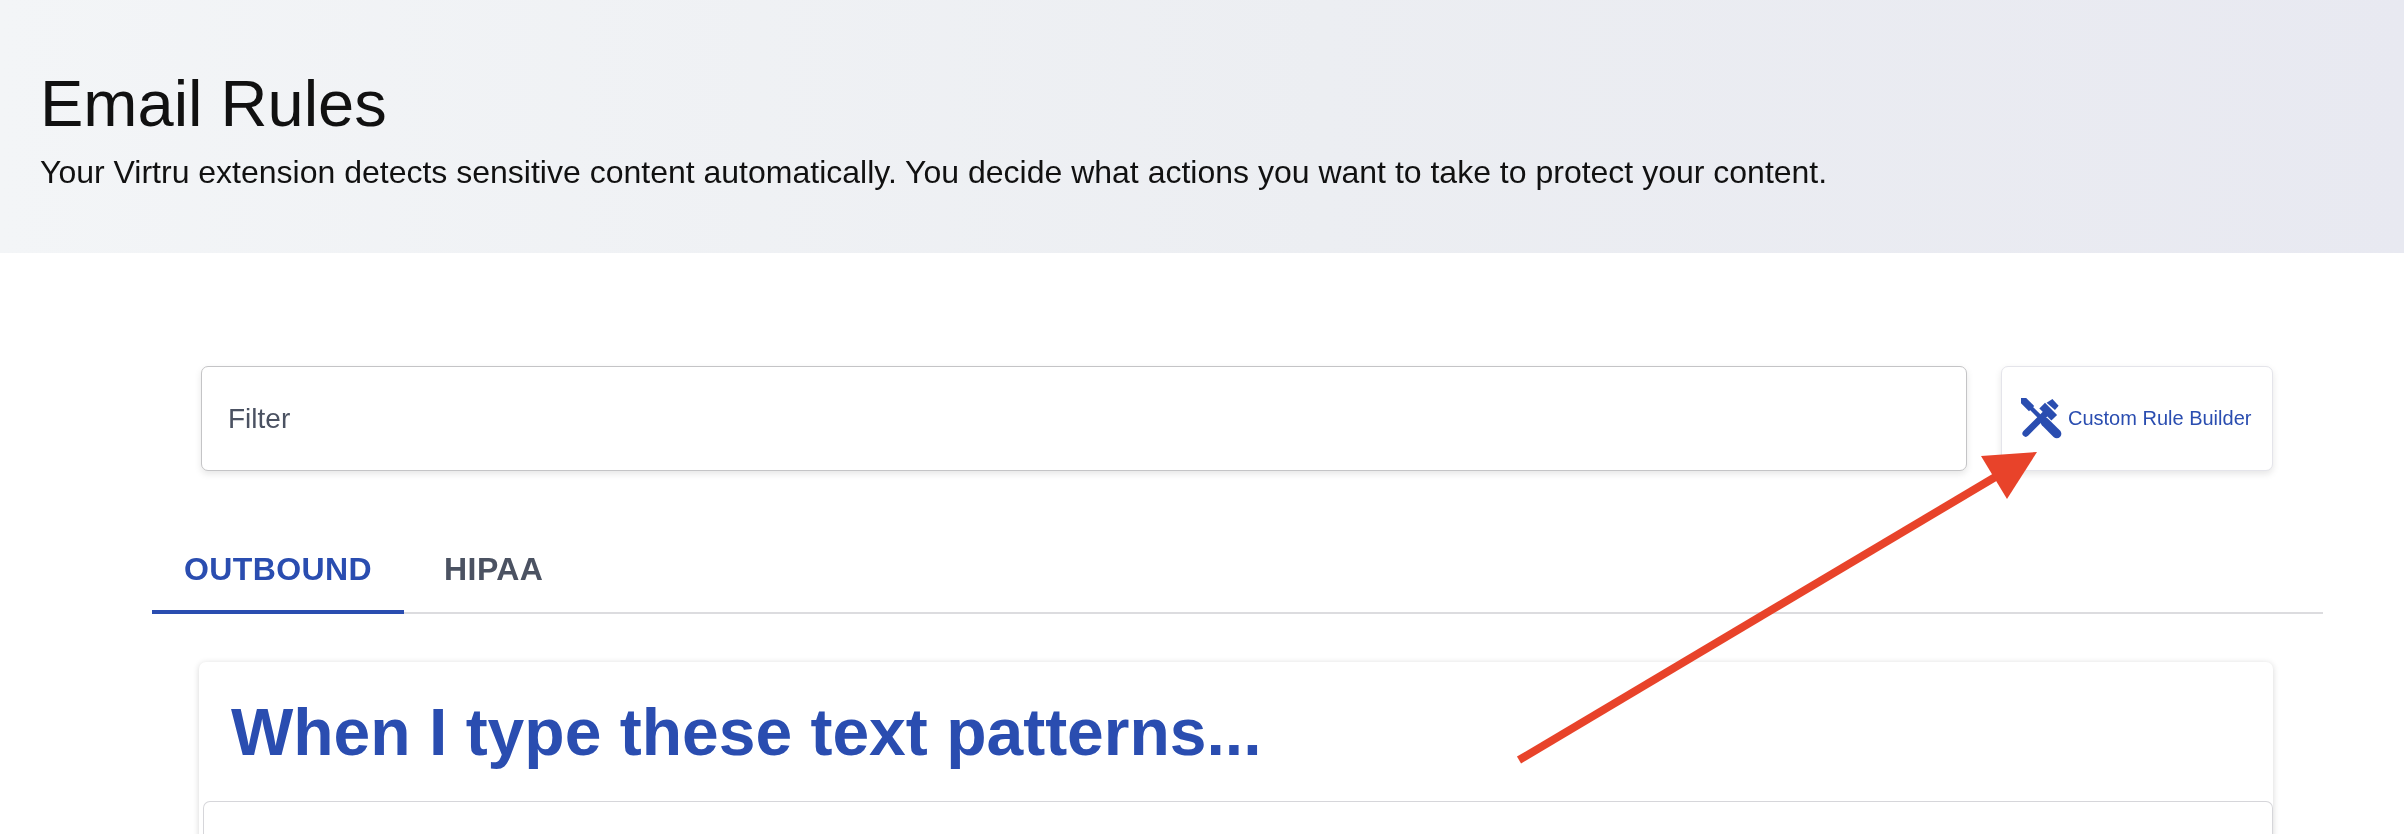 The height and width of the screenshot is (834, 2404). What do you see at coordinates (213, 104) in the screenshot?
I see `page-title: Email Rules` at bounding box center [213, 104].